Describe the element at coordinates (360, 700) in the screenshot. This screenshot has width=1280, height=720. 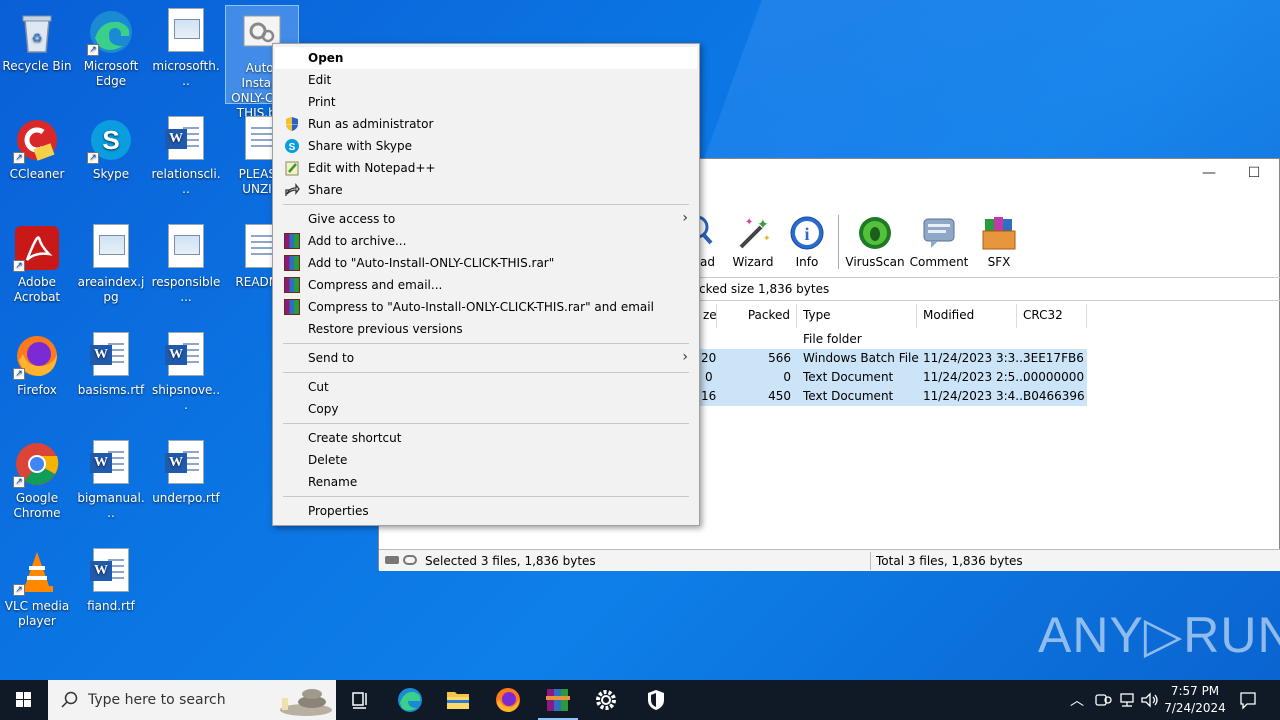
I see `task-view-button` at that location.